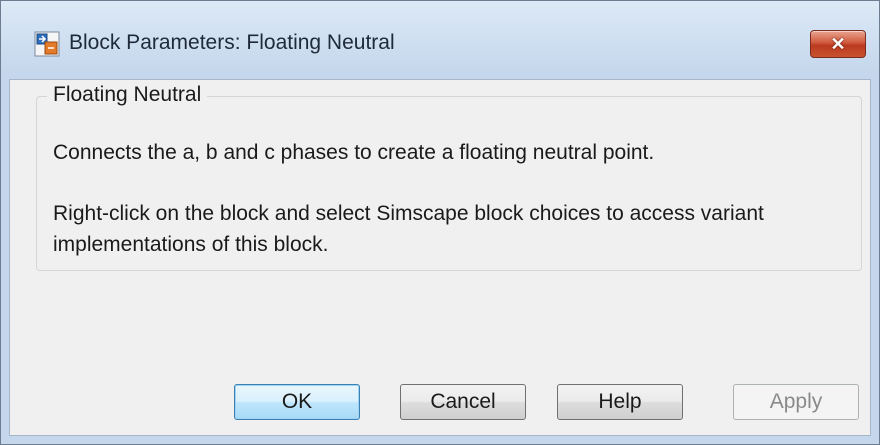 This screenshot has height=445, width=880. Describe the element at coordinates (796, 402) in the screenshot. I see `apply-button: Apply` at that location.